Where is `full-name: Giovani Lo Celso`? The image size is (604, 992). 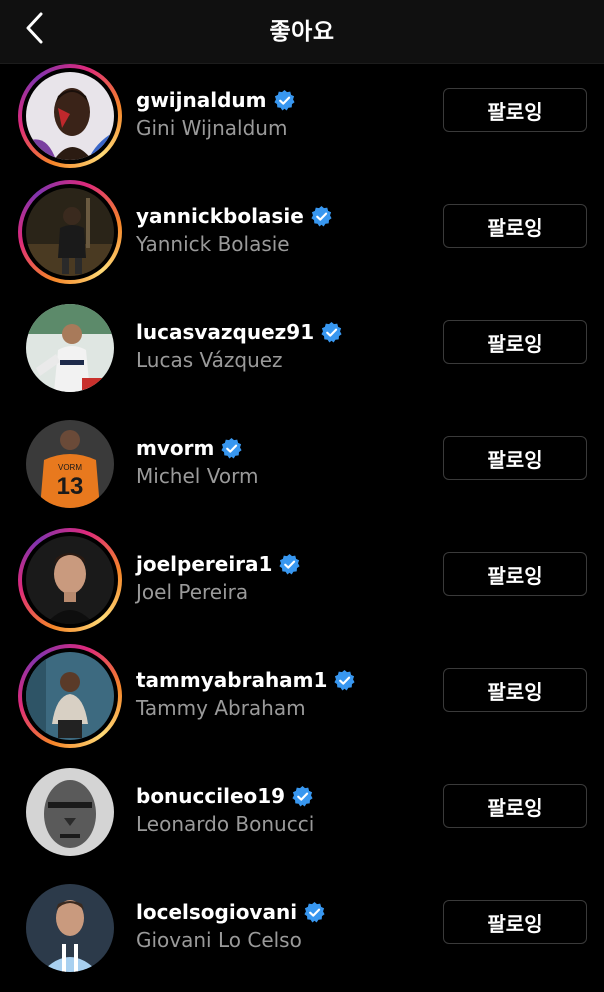 full-name: Giovani Lo Celso is located at coordinates (219, 940).